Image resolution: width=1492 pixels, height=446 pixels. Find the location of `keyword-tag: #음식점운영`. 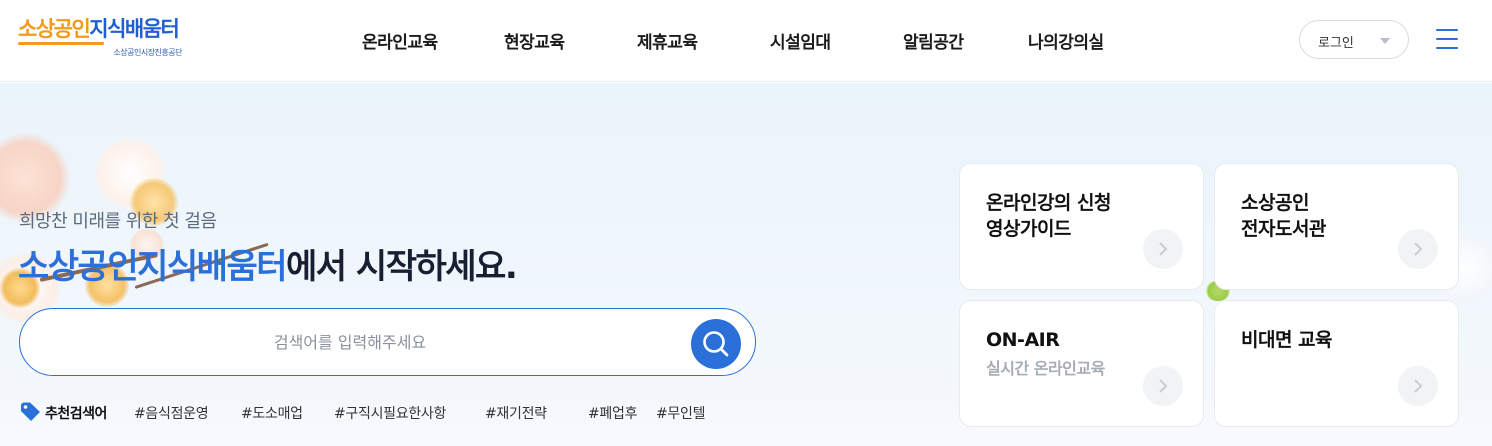

keyword-tag: #음식점운영 is located at coordinates (171, 413).